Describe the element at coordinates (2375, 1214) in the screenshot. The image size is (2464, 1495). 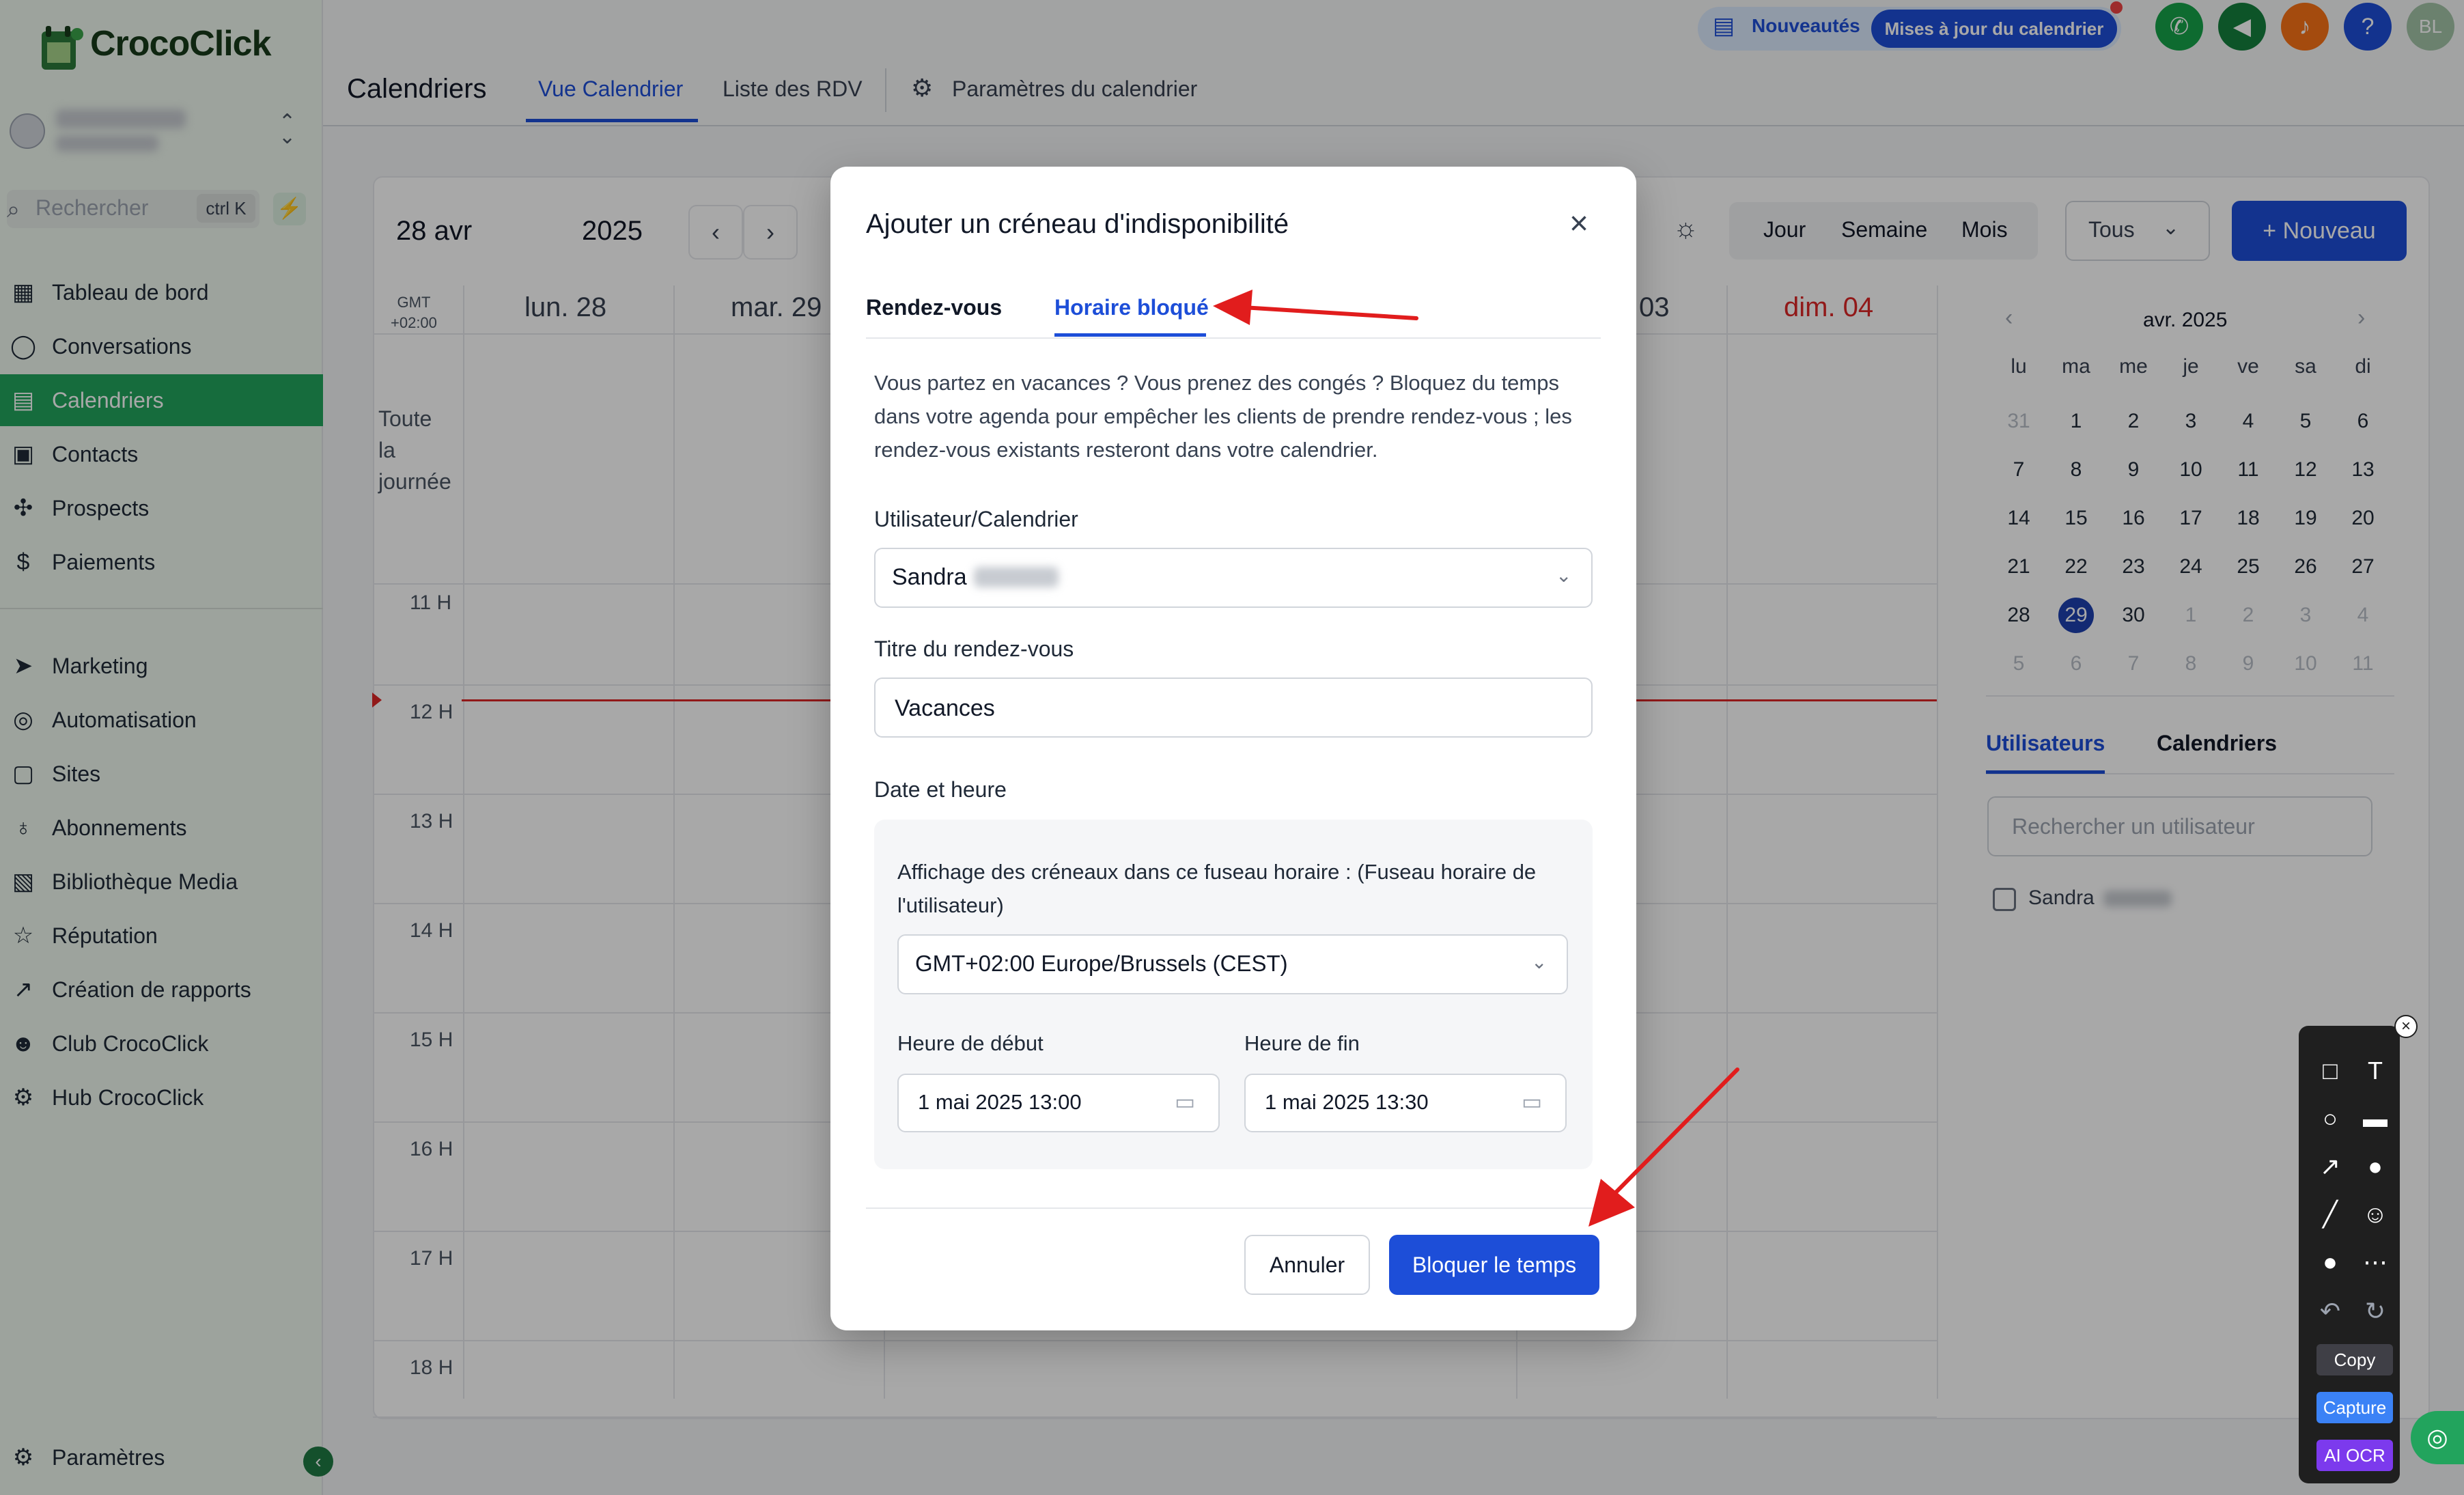
I see `emoji-tool-icon: ☺` at that location.